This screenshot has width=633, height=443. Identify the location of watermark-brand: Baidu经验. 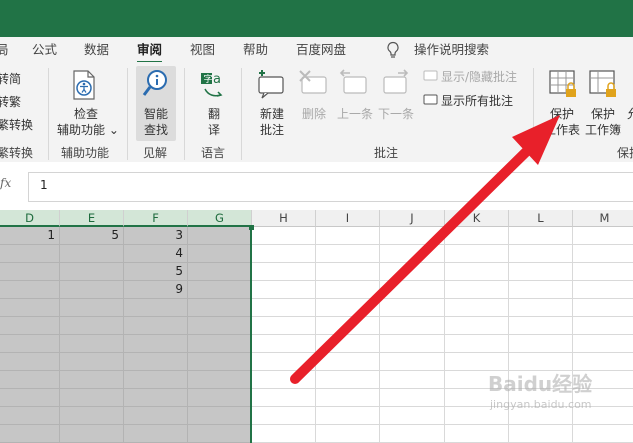
(540, 384).